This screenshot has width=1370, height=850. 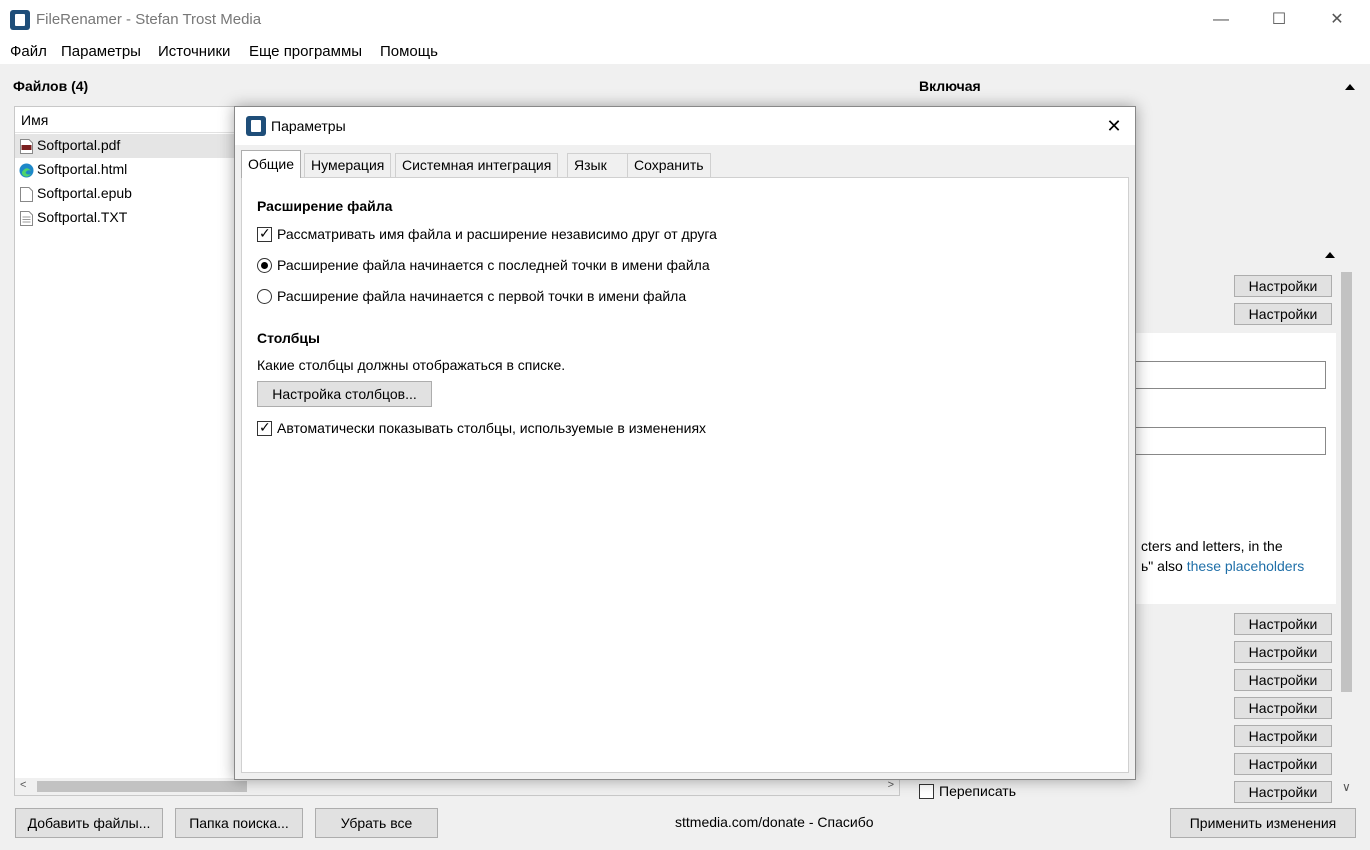 What do you see at coordinates (271, 164) in the screenshot?
I see `tab-general: Общие` at bounding box center [271, 164].